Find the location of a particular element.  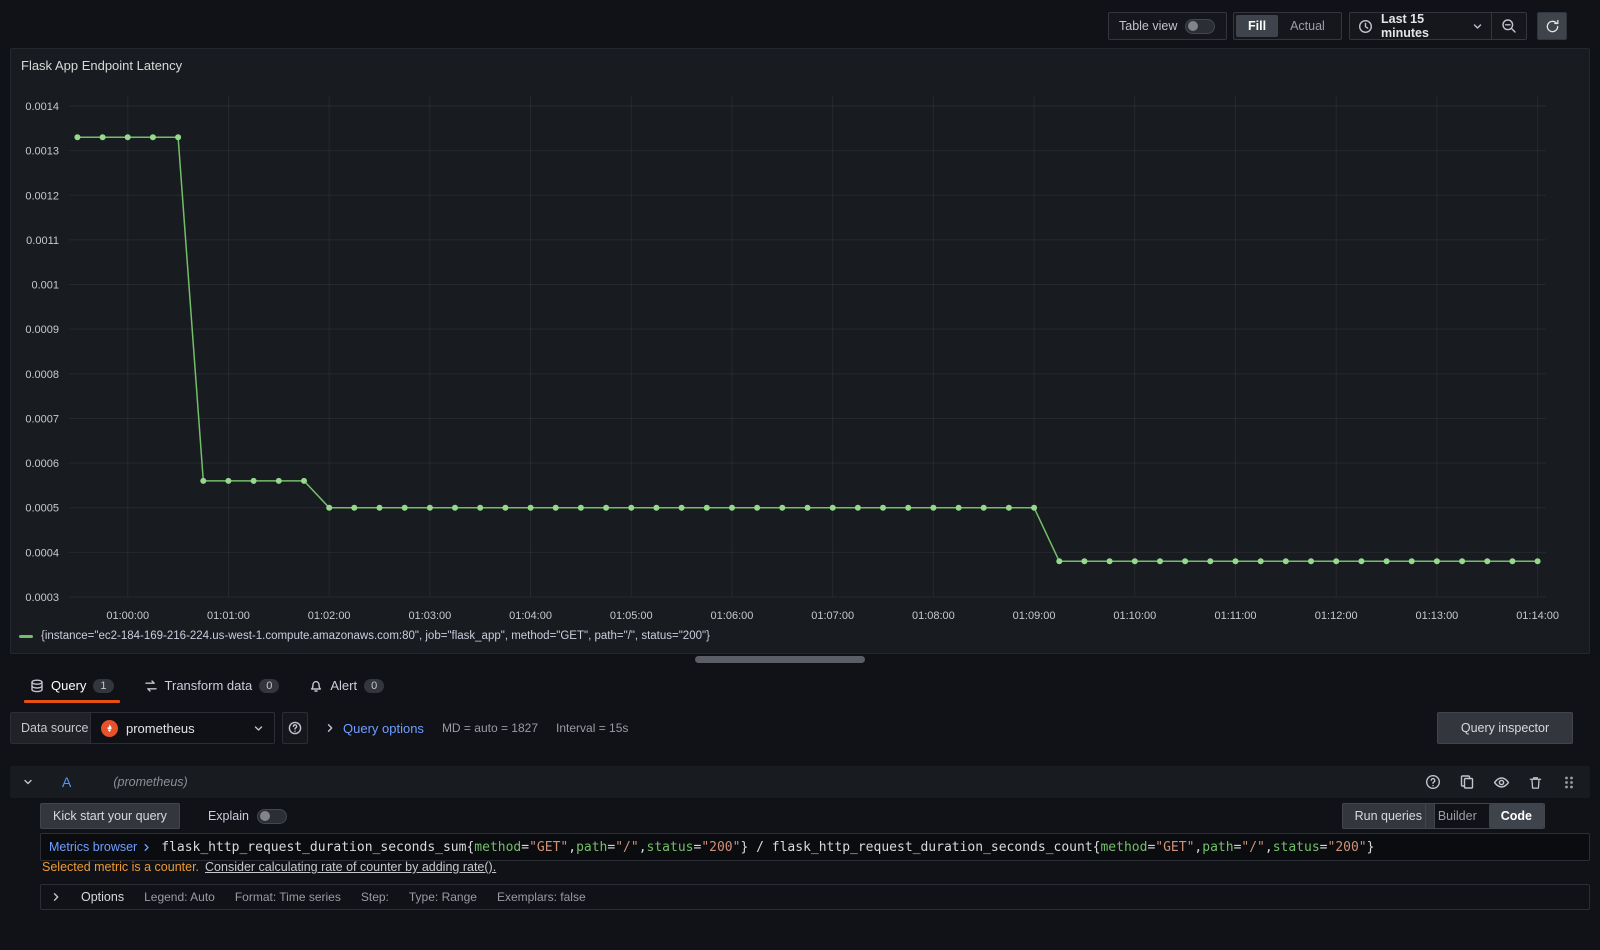

table-view-toggle is located at coordinates (1200, 26).